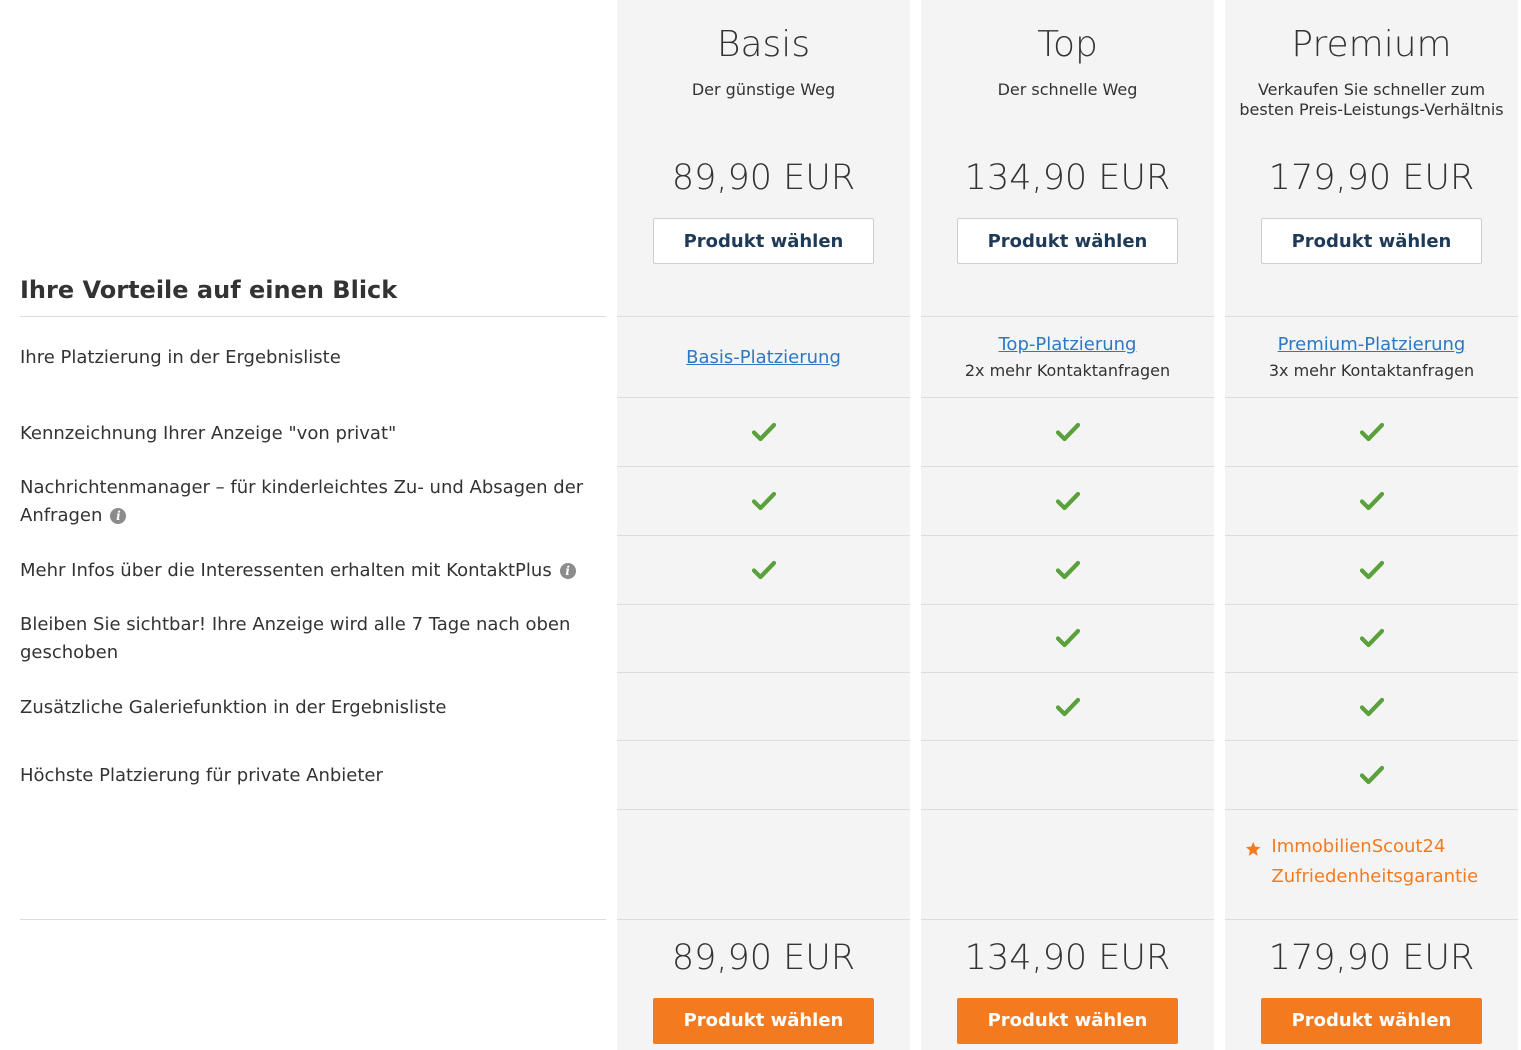  I want to click on placement-note: 3x mehr Kontaktanfragen, so click(1371, 370).